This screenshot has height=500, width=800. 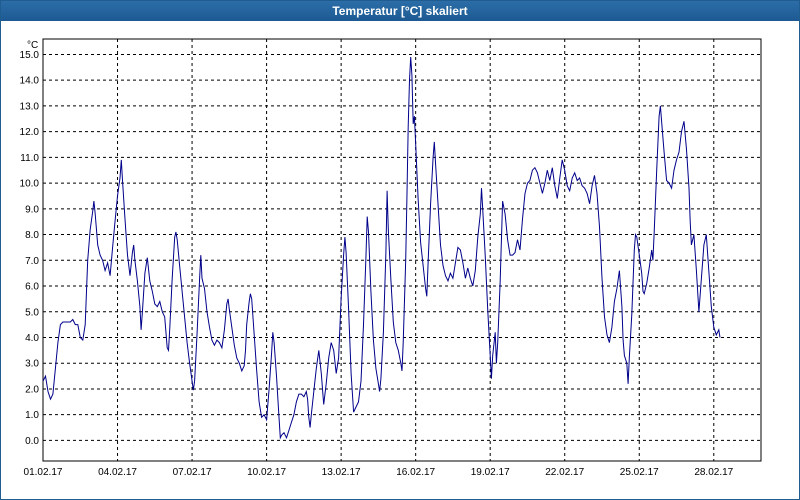 What do you see at coordinates (32, 287) in the screenshot?
I see `y-tick-label: 6.0` at bounding box center [32, 287].